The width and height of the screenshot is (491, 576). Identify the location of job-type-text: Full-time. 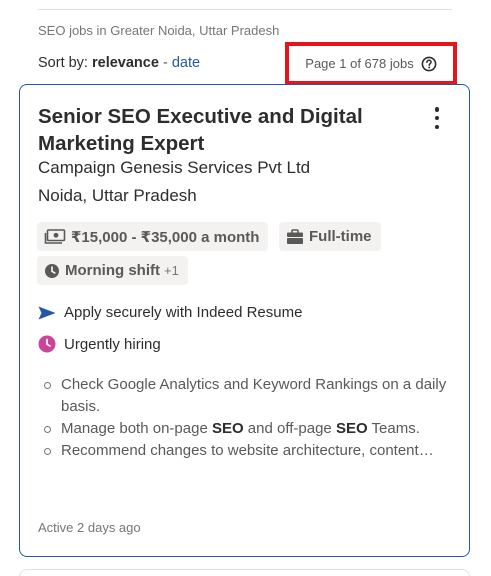
(340, 236).